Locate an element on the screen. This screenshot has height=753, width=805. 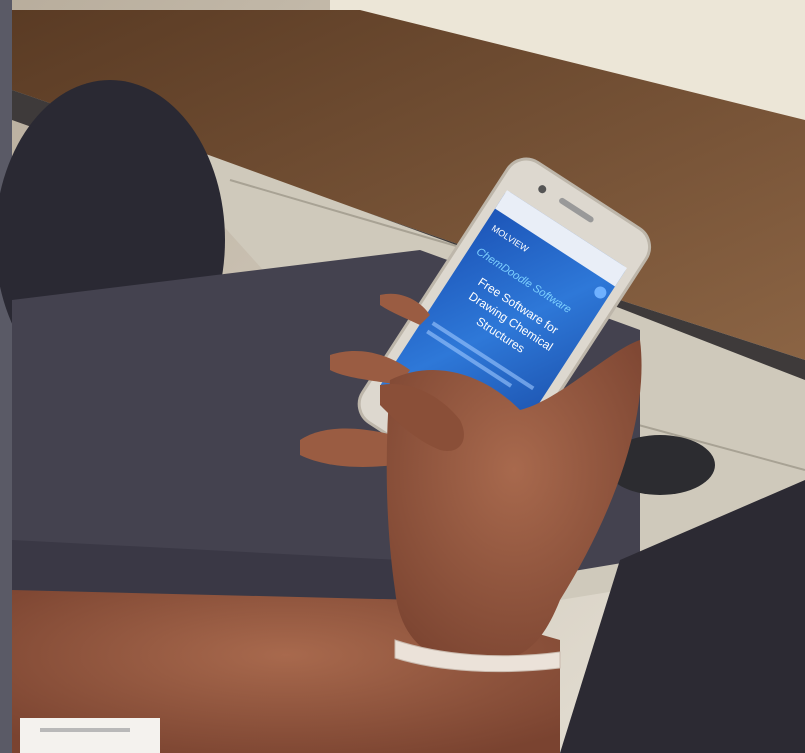
paper-sheet is located at coordinates (90, 735).